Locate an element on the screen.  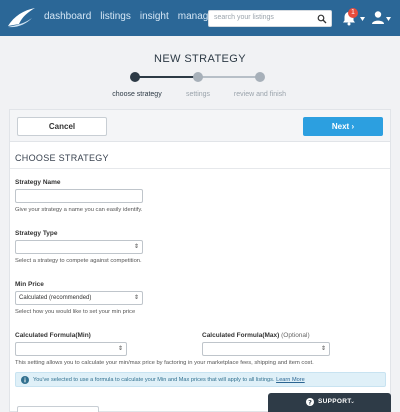
support-button: ? SUPPORT ⌄ is located at coordinates (329, 402).